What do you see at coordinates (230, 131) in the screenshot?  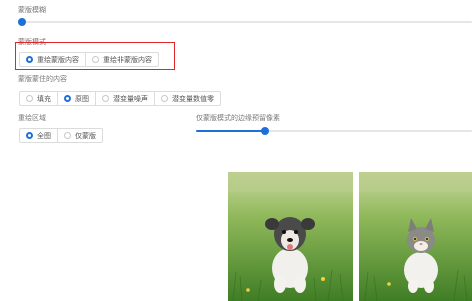 I see `slider-fill` at bounding box center [230, 131].